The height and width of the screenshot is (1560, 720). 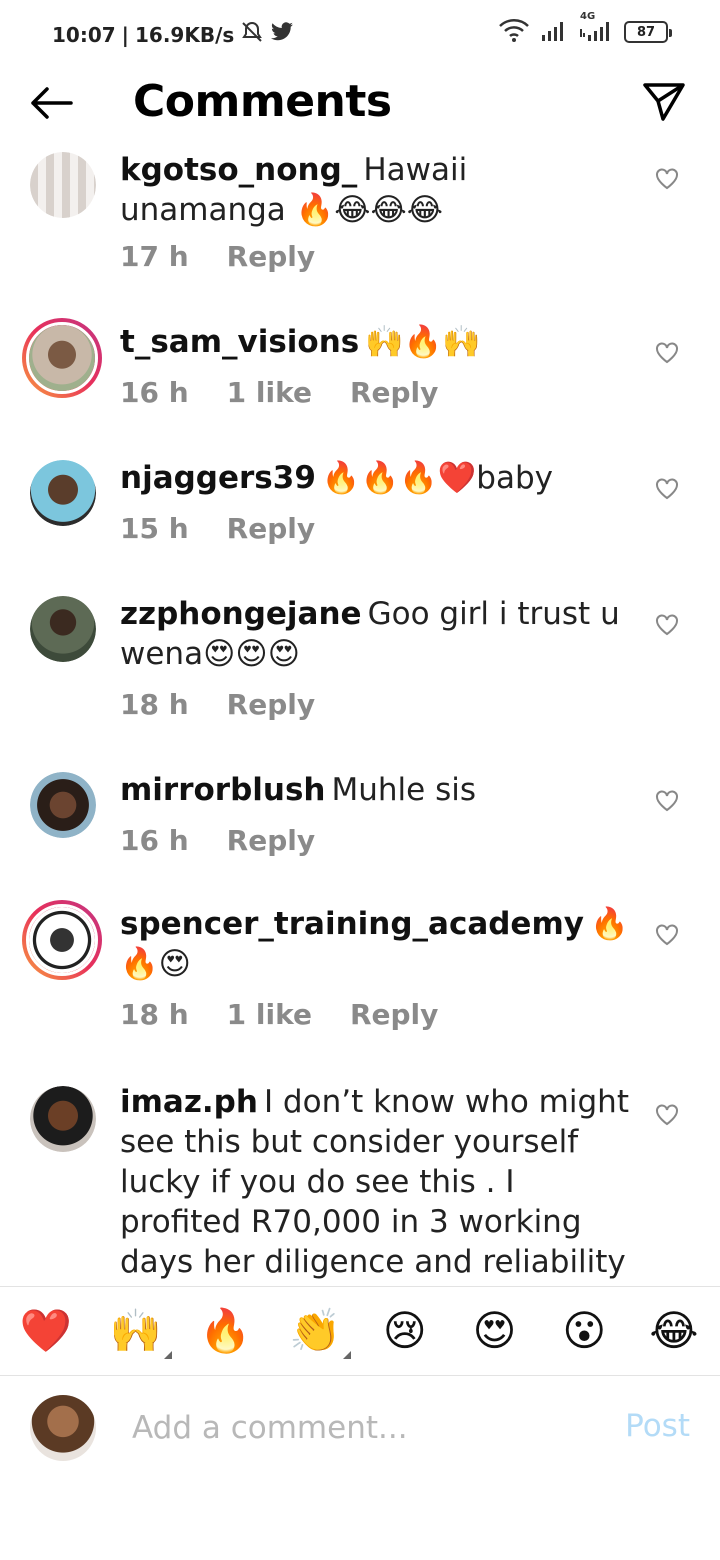 I want to click on comment-body: njaggers39 🔥🔥🔥❤️baby, so click(x=380, y=478).